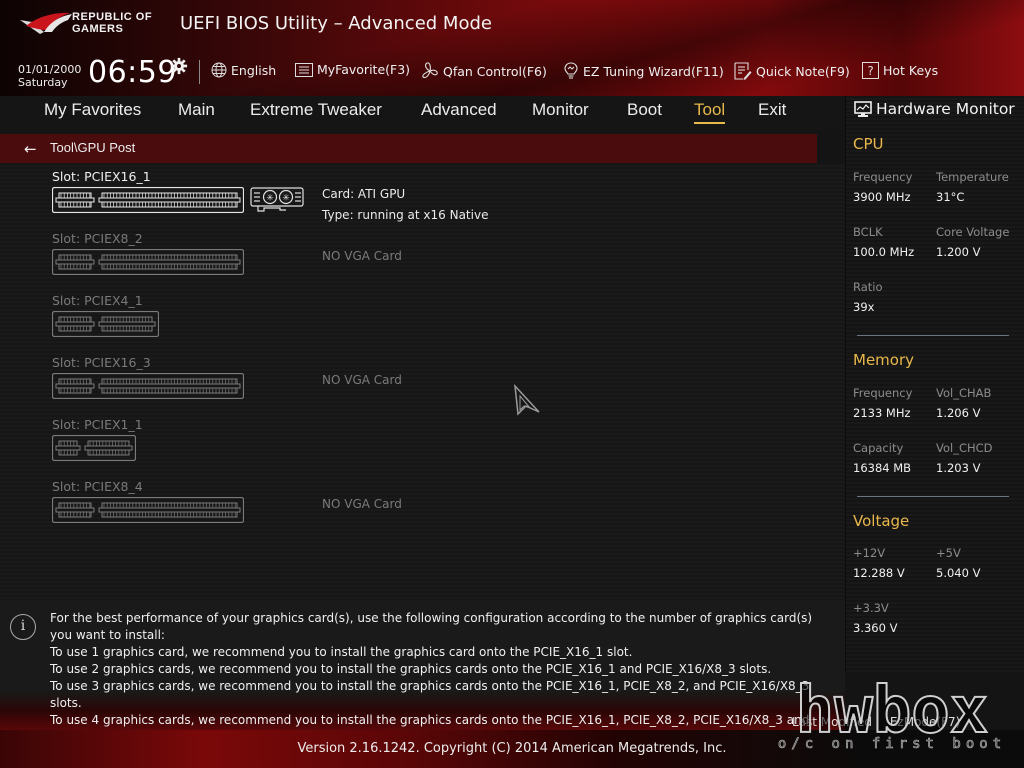  What do you see at coordinates (868, 287) in the screenshot?
I see `ratio-label: Ratio` at bounding box center [868, 287].